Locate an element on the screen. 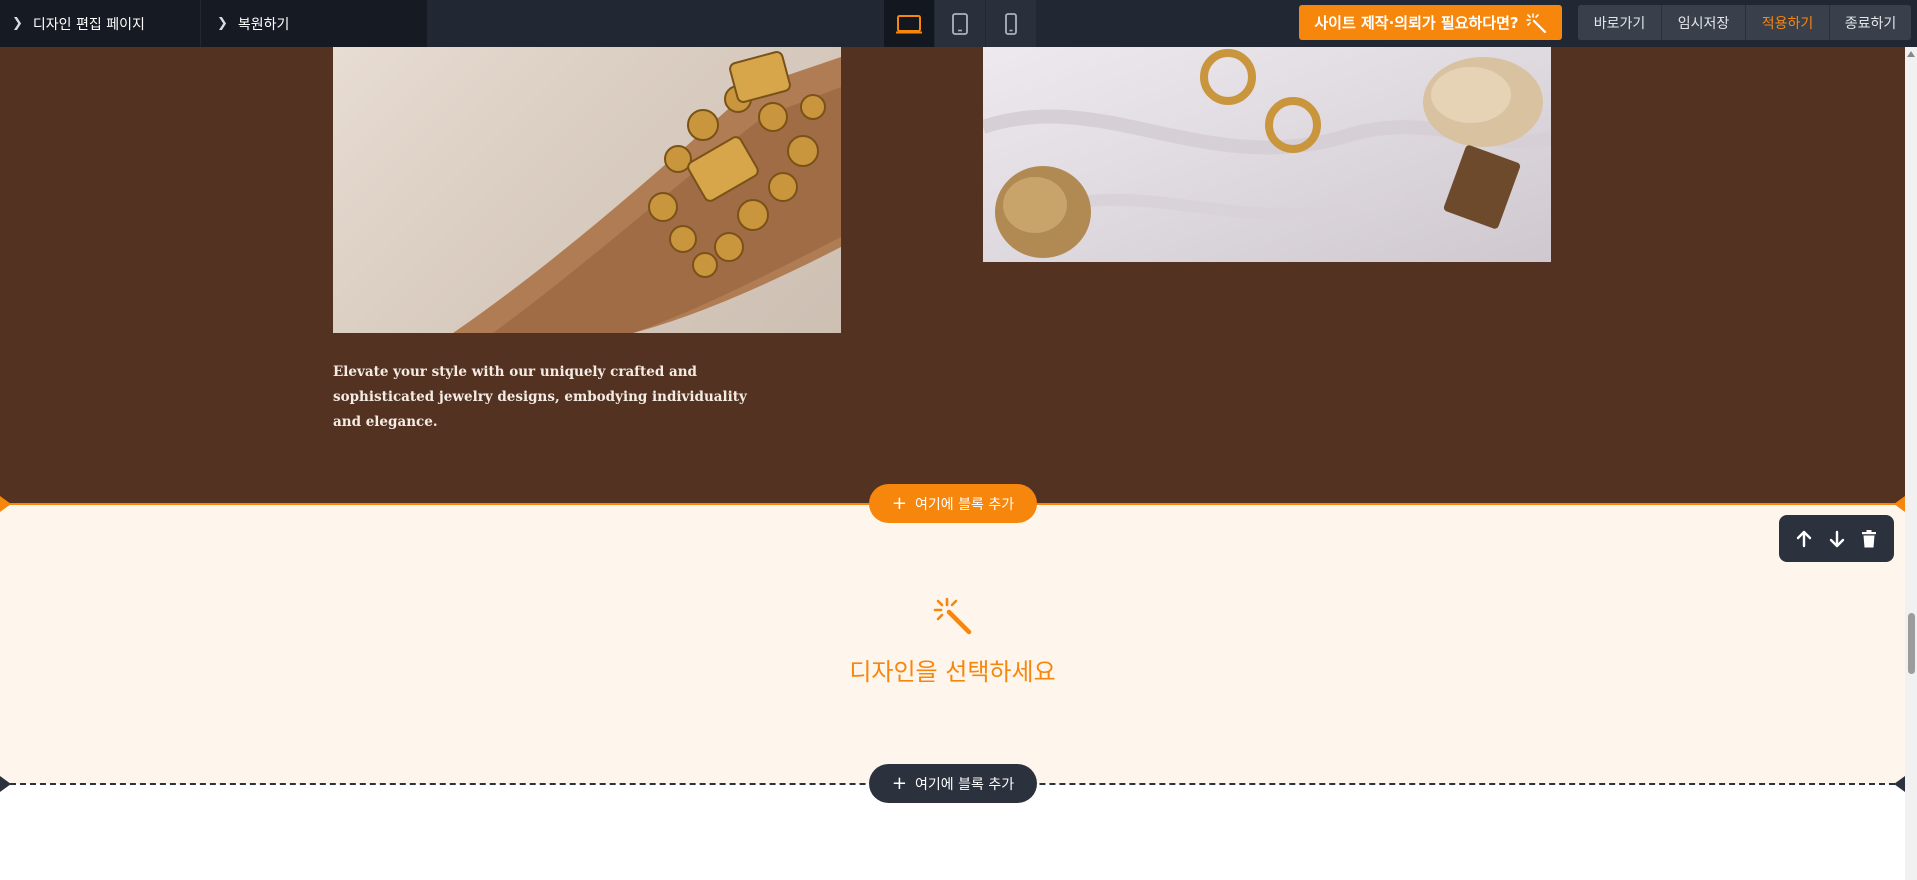  action-button-group: 바로가기 임시저장 적용하기 종료하기 is located at coordinates (1744, 22).